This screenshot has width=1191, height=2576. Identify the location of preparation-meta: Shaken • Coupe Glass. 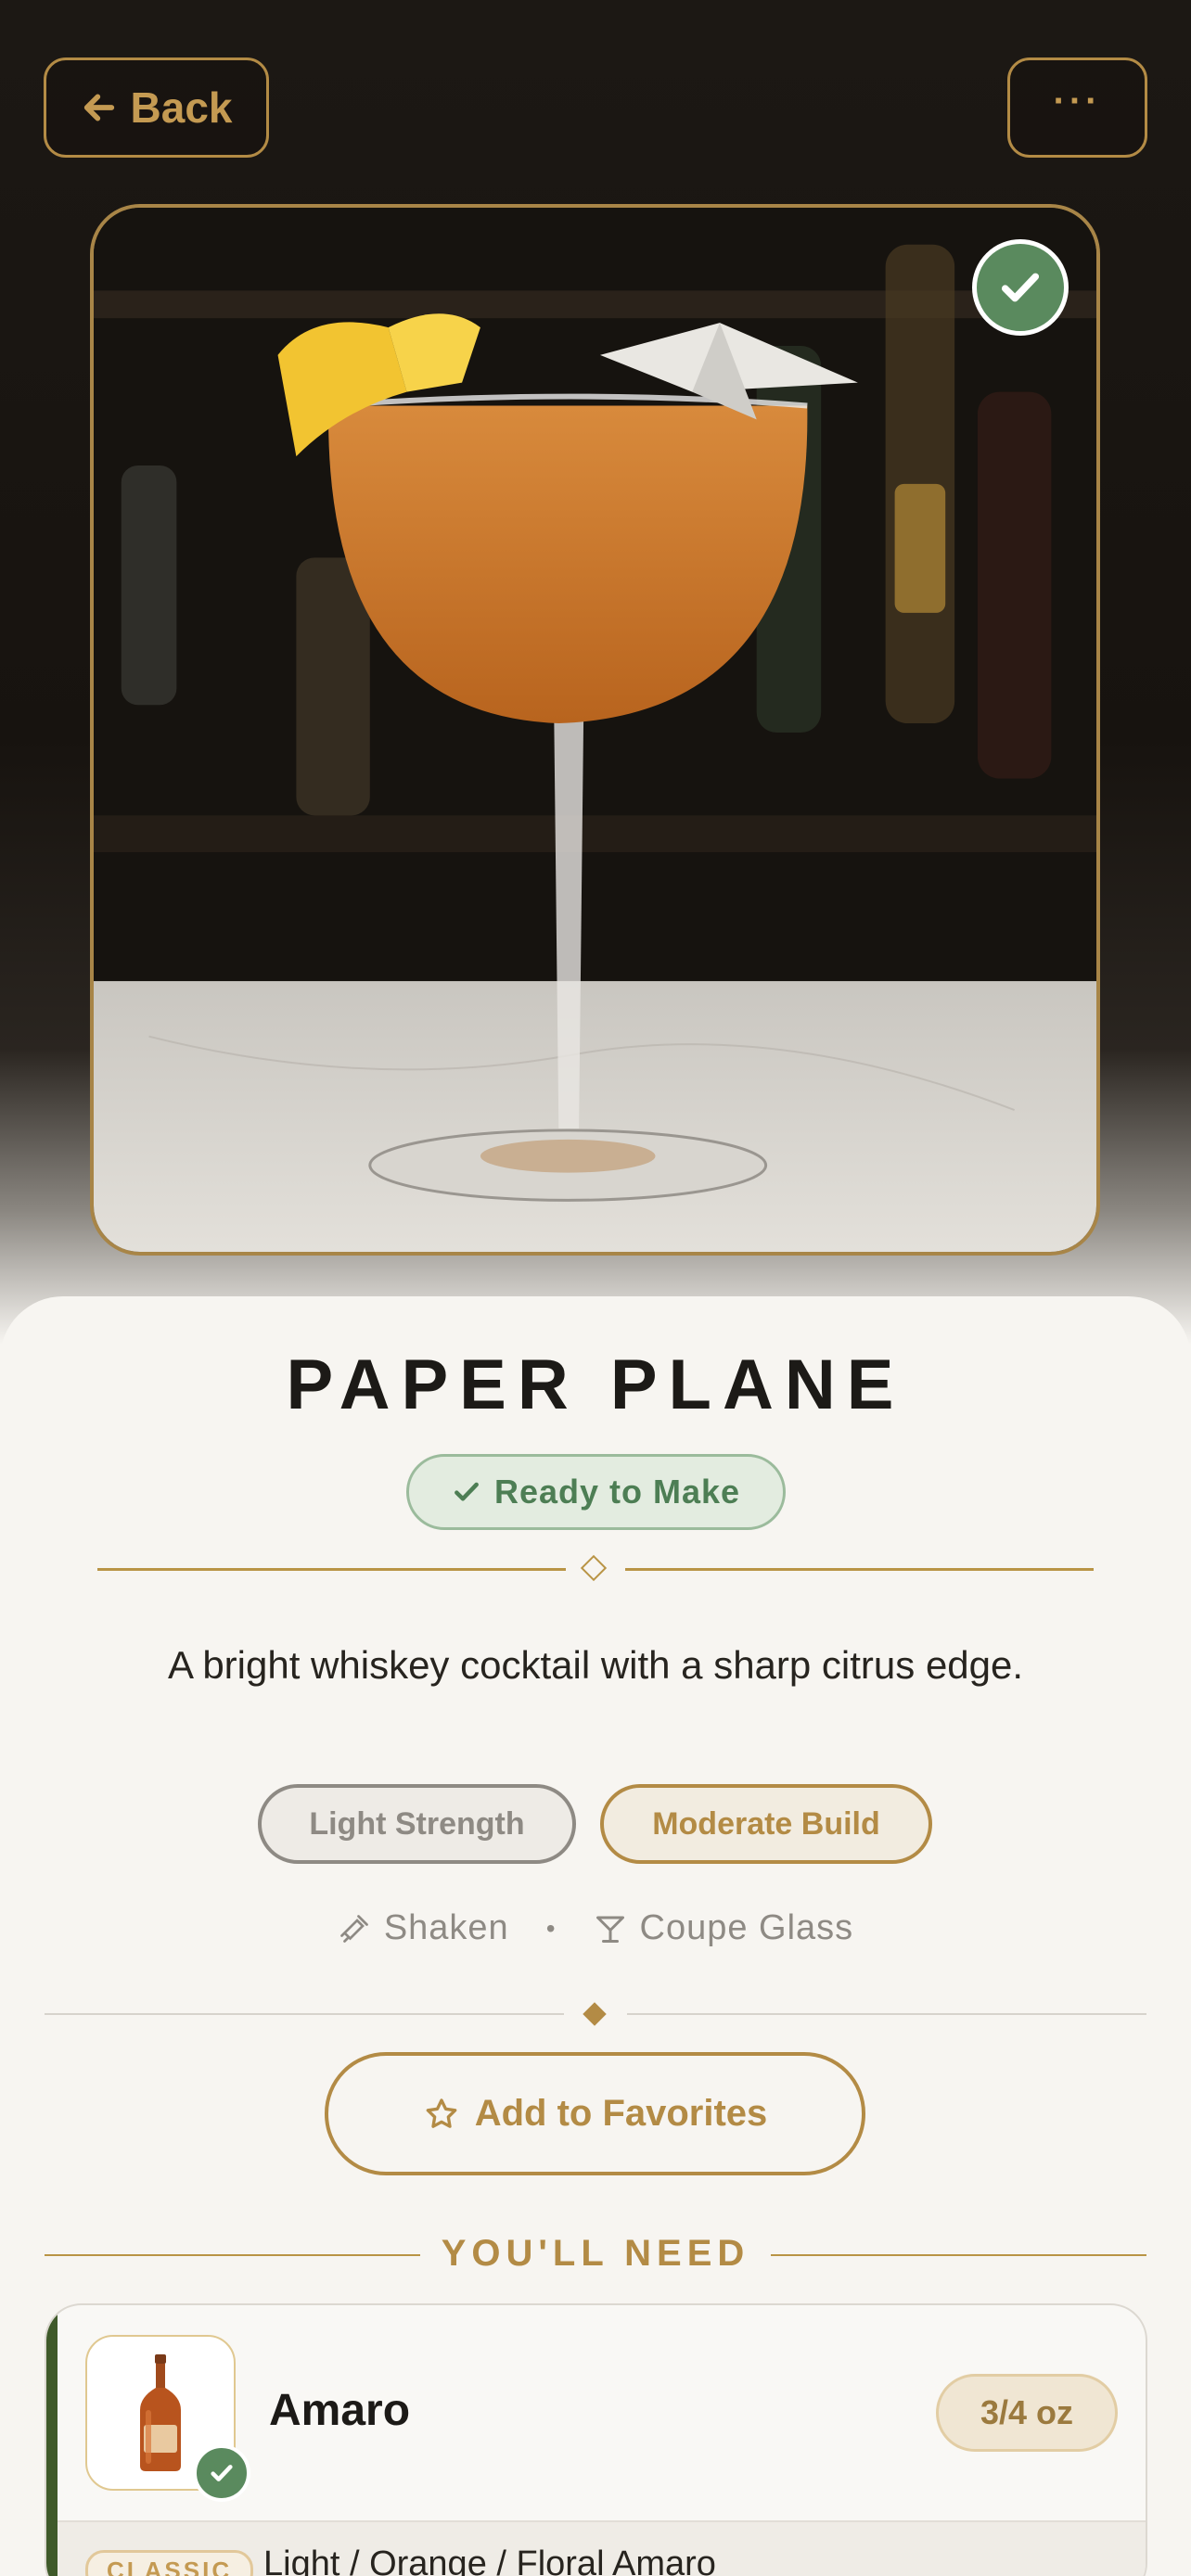
(595, 1928).